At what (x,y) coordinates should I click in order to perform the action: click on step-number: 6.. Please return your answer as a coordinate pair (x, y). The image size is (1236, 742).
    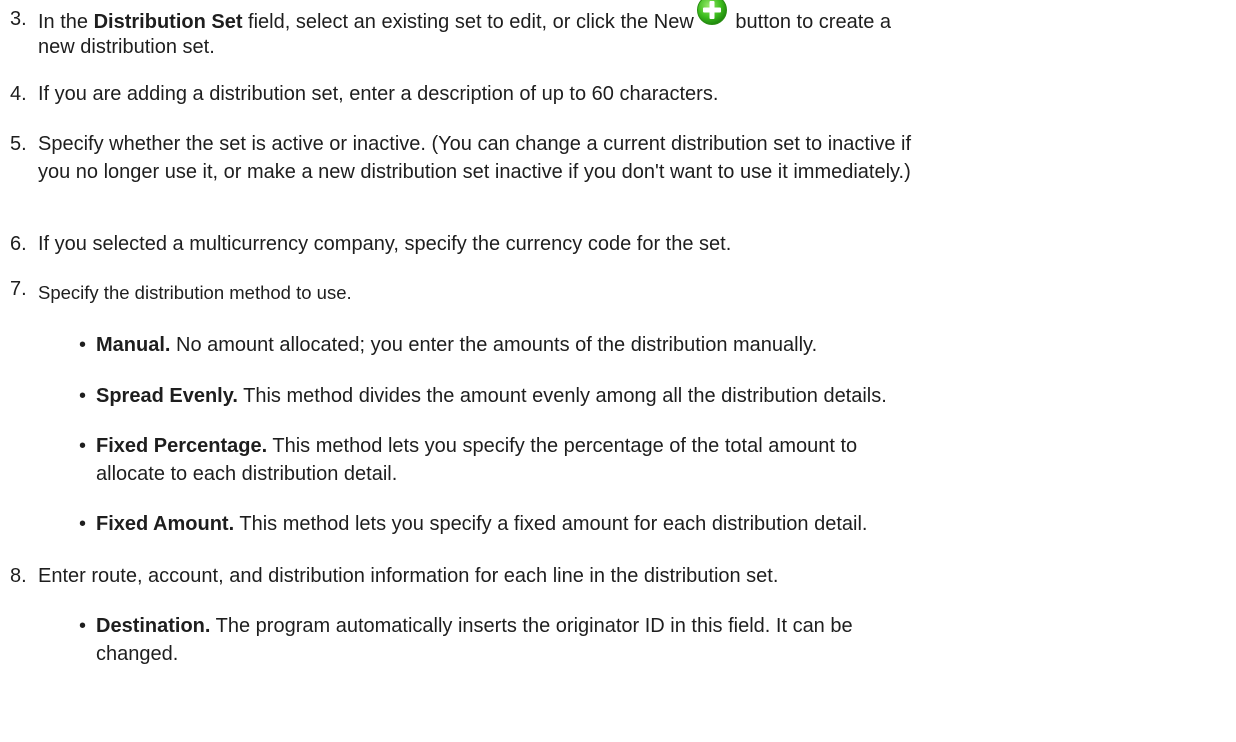
    Looking at the image, I should click on (18, 244).